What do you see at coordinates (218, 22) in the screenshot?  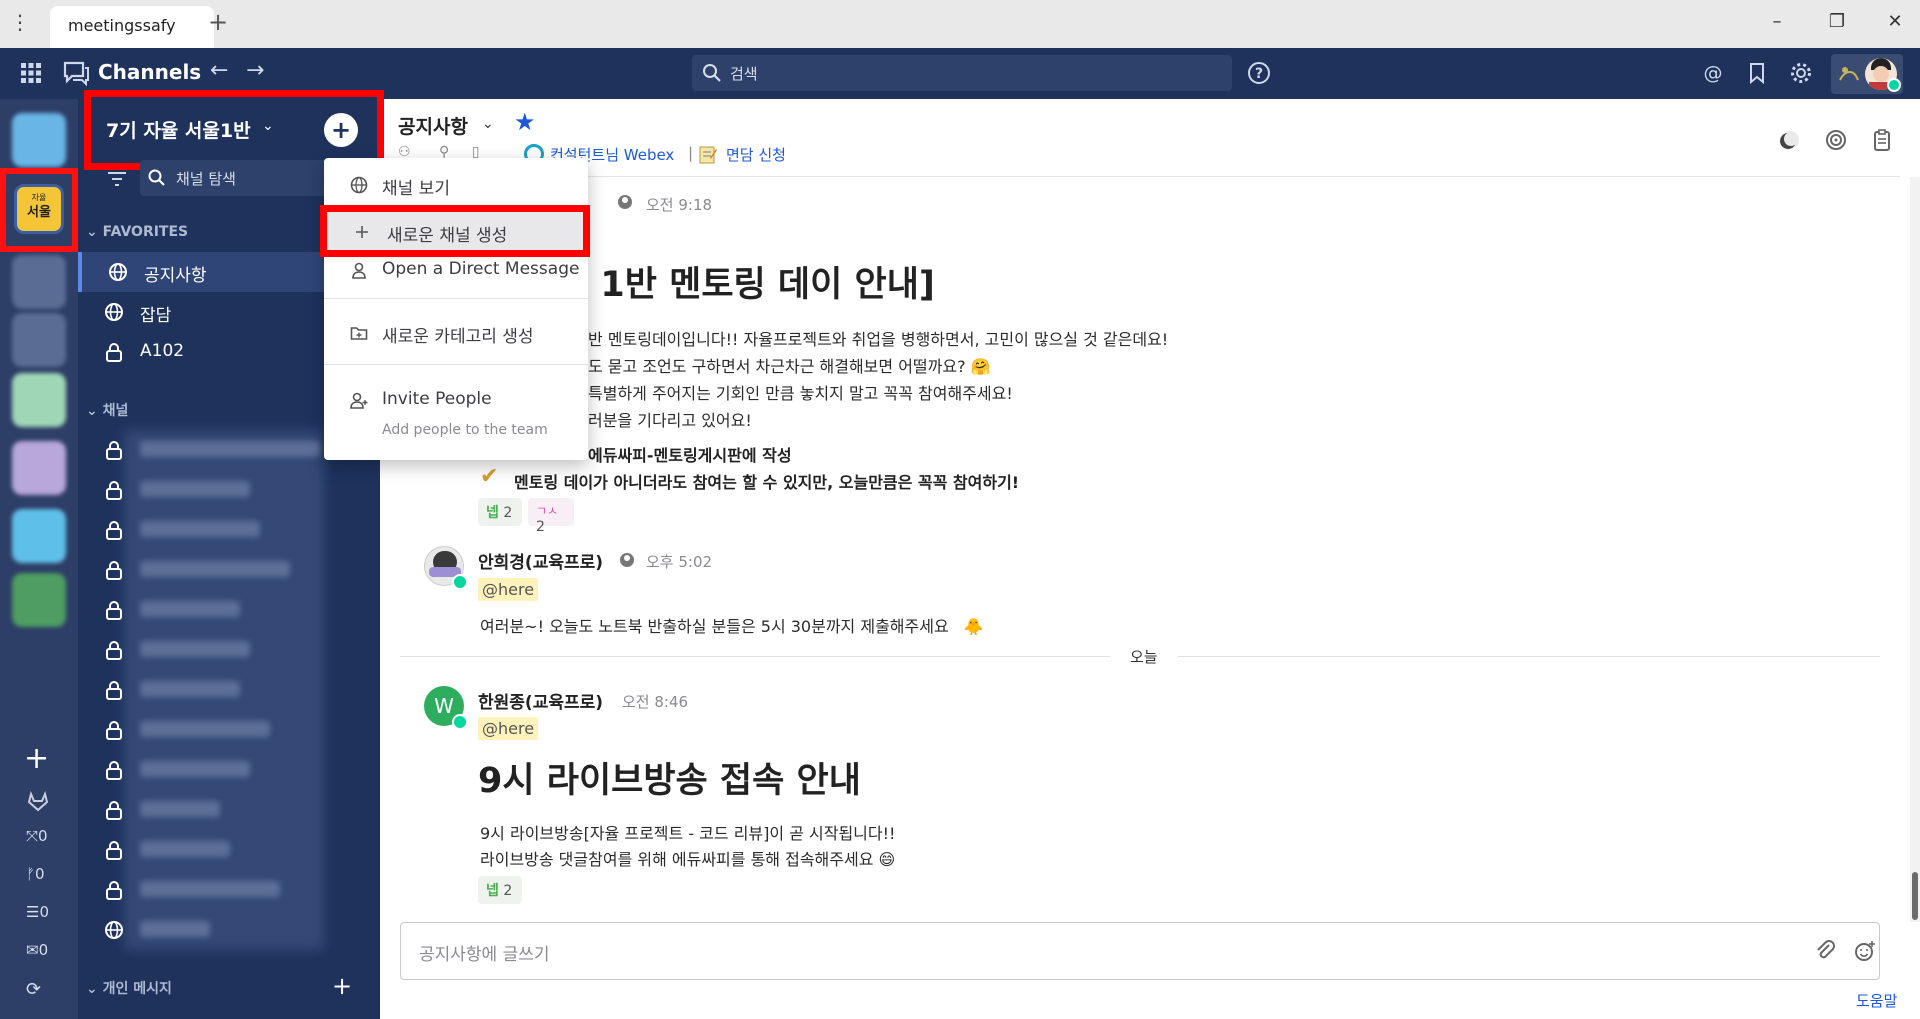 I see `new-tab-button: +` at bounding box center [218, 22].